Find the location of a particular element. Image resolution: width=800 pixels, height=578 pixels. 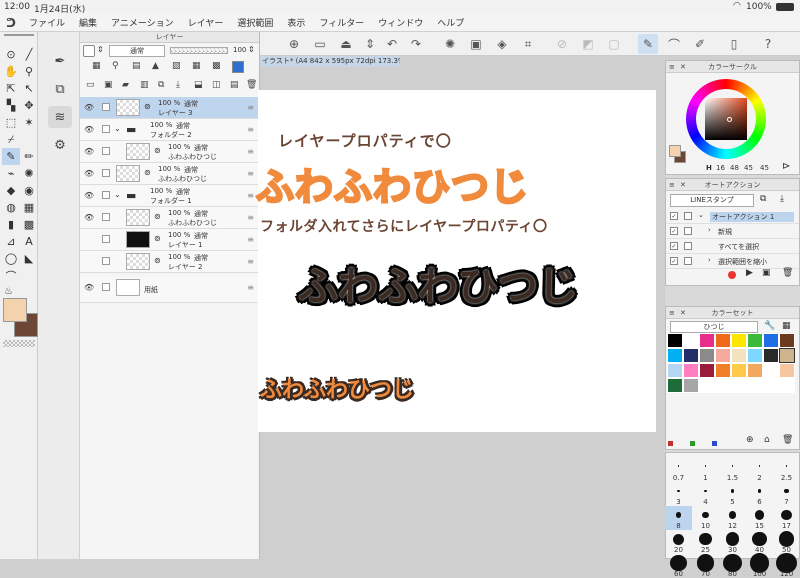

brush-size-option: 40 is located at coordinates (759, 542).